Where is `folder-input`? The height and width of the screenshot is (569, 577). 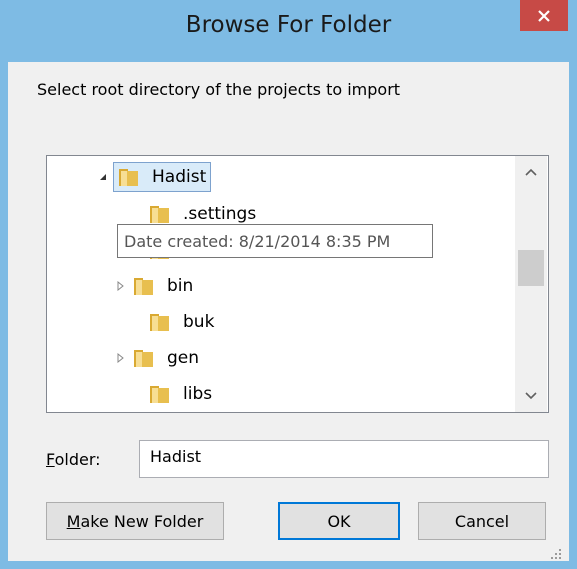
folder-input is located at coordinates (344, 459).